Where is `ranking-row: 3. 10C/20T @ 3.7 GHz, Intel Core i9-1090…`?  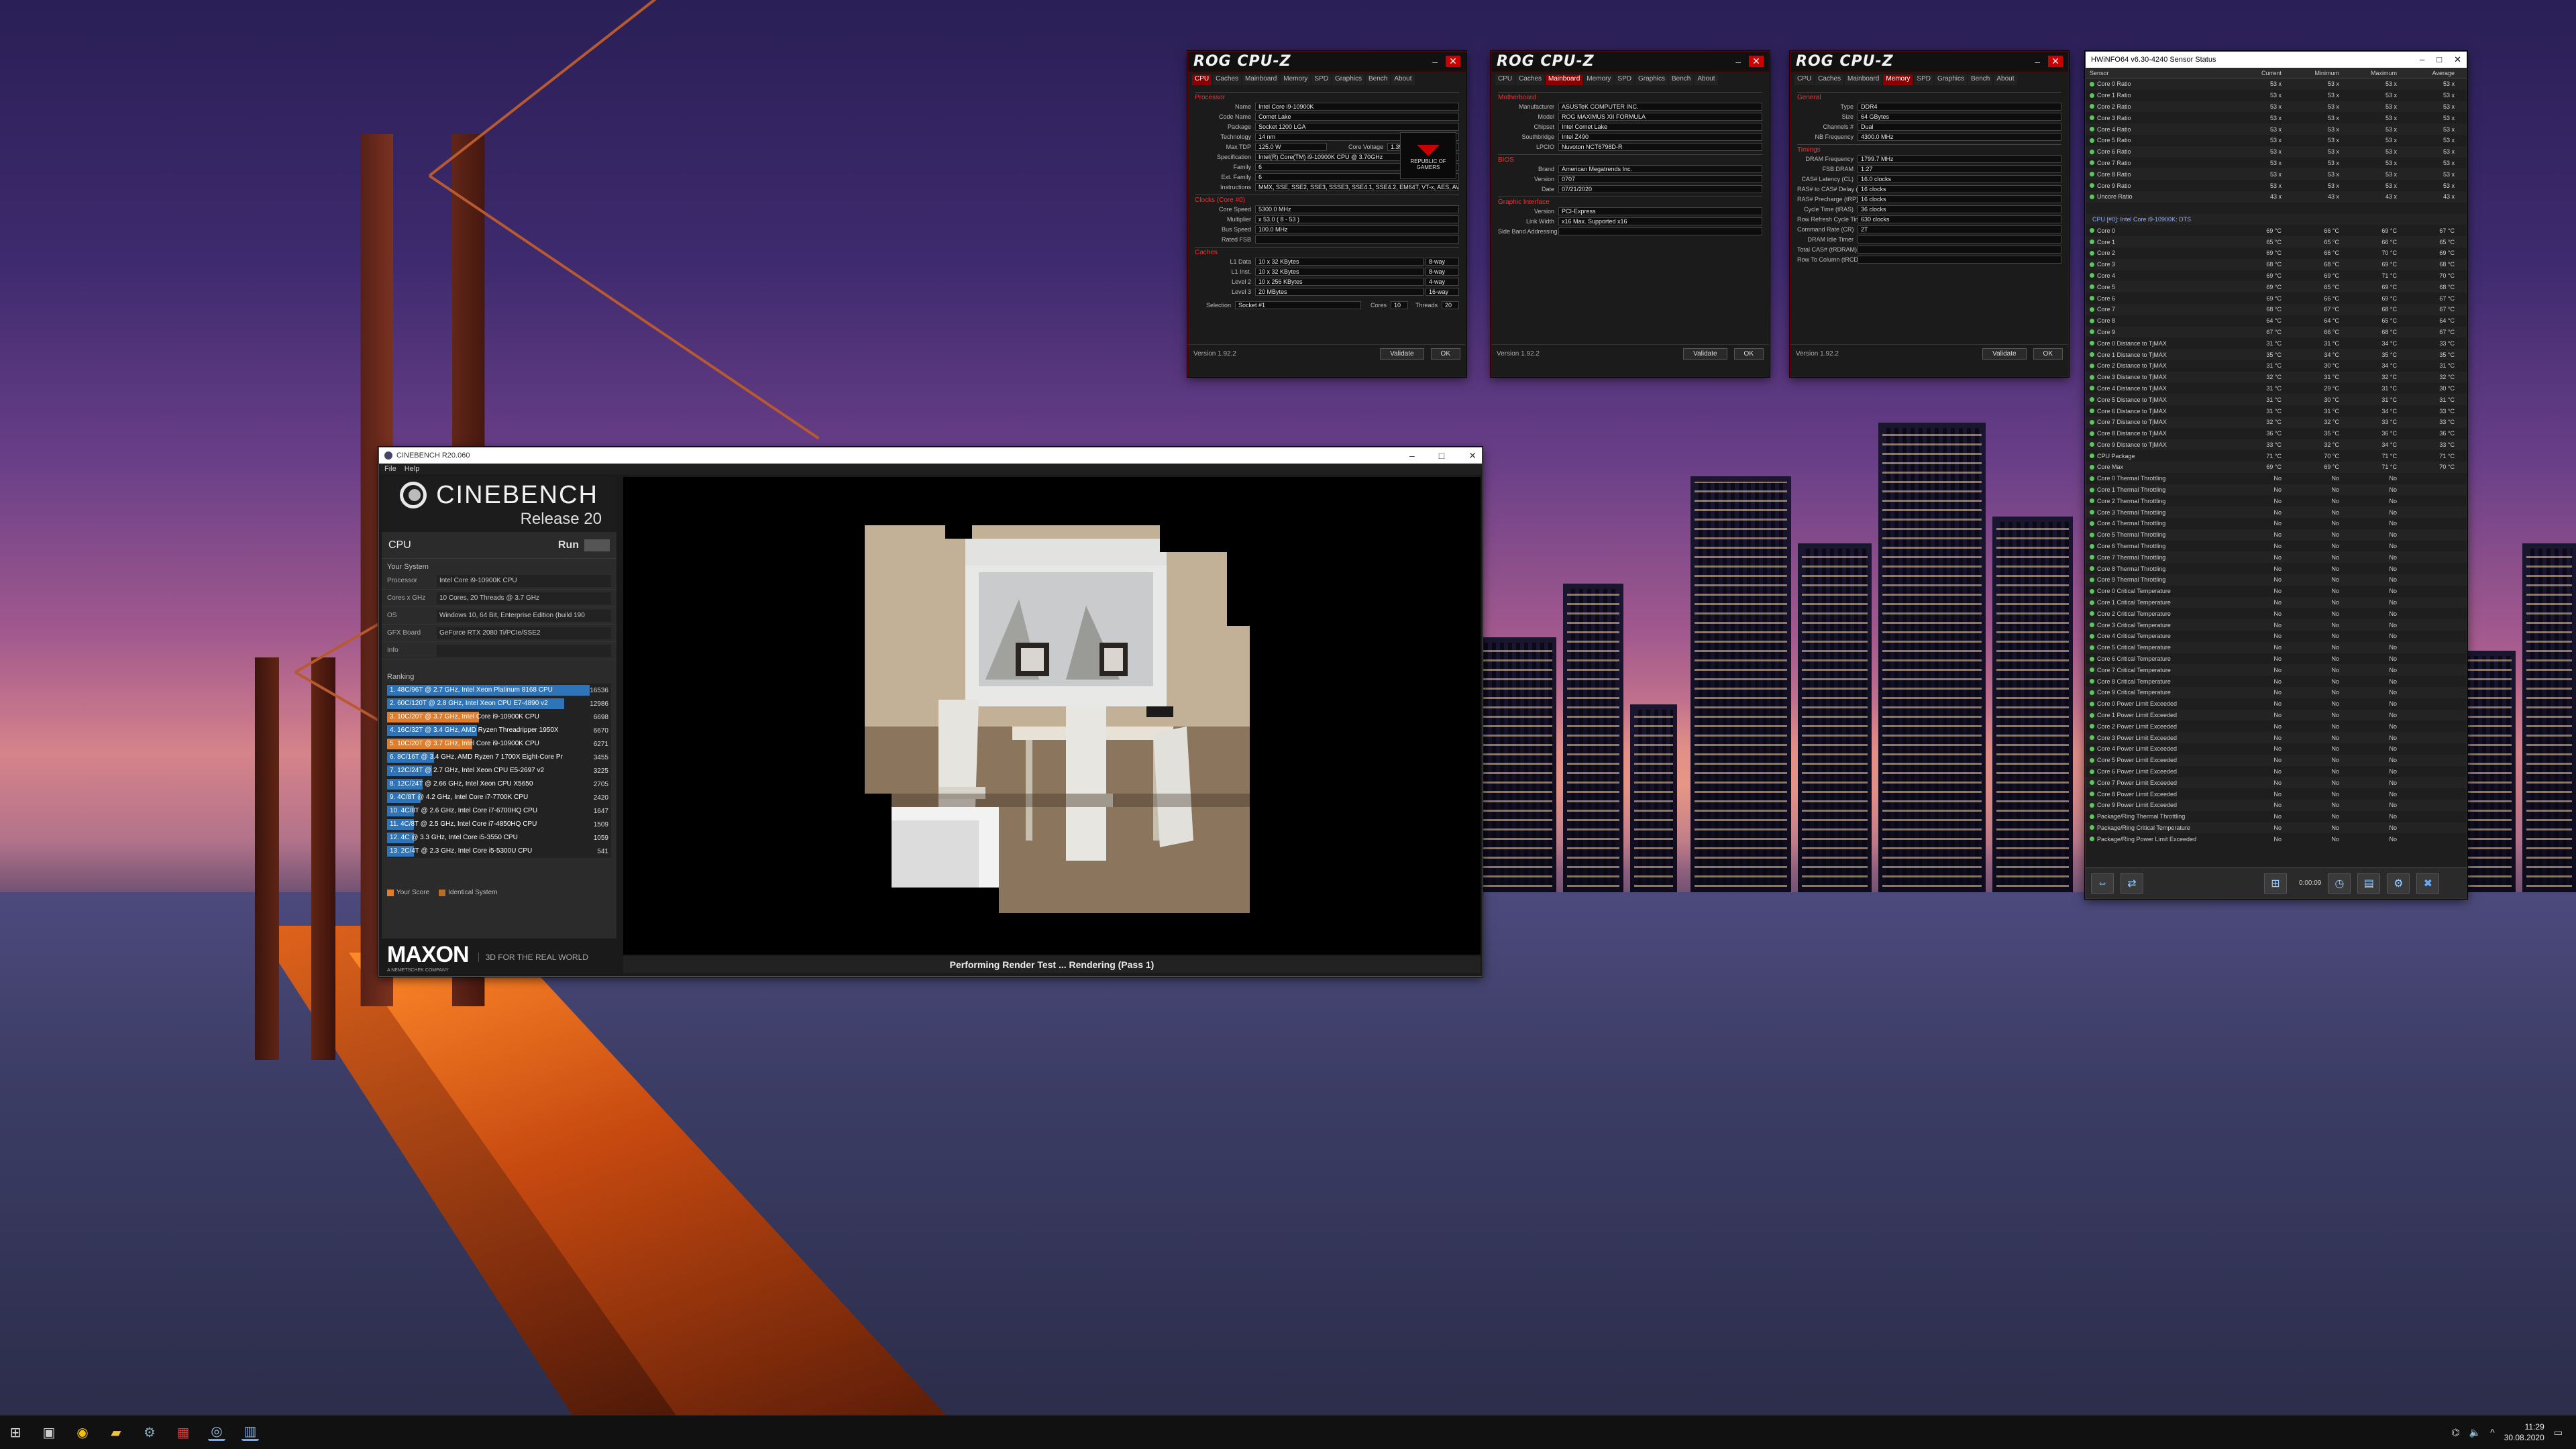 ranking-row: 3. 10C/20T @ 3.7 GHz, Intel Core i9-1090… is located at coordinates (499, 717).